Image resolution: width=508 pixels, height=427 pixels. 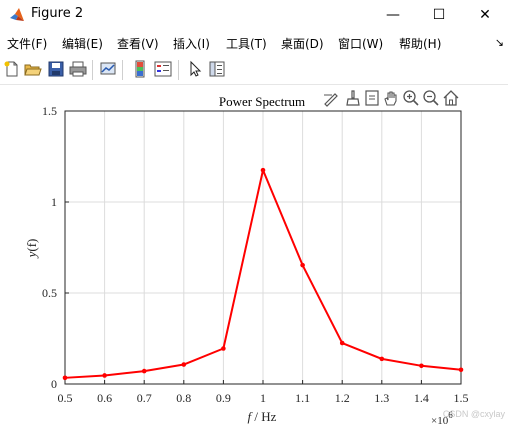 What do you see at coordinates (420, 43) in the screenshot?
I see `menu-help: 帮助(H)` at bounding box center [420, 43].